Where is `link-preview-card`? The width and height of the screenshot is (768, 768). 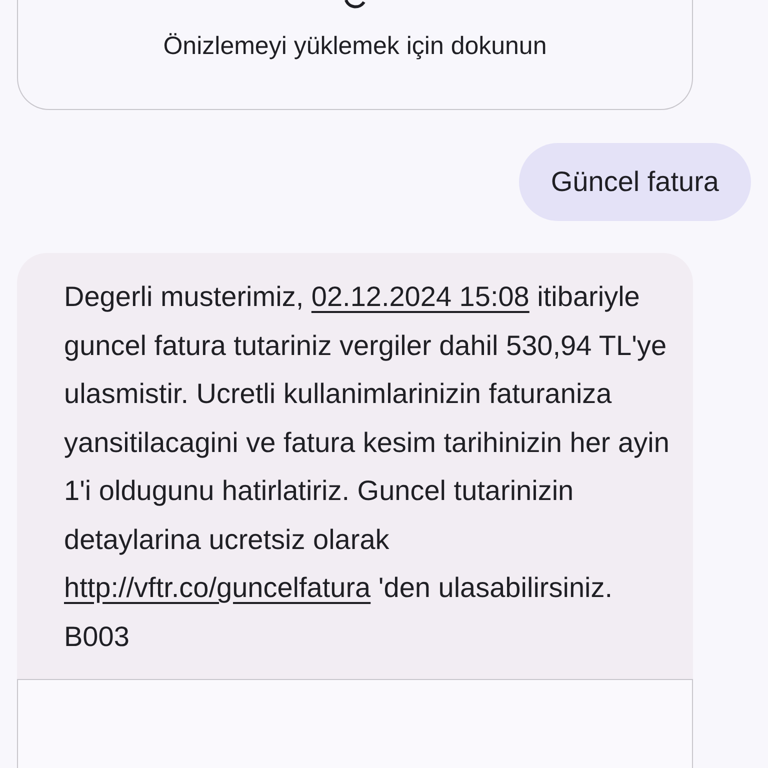
link-preview-card is located at coordinates (355, 723).